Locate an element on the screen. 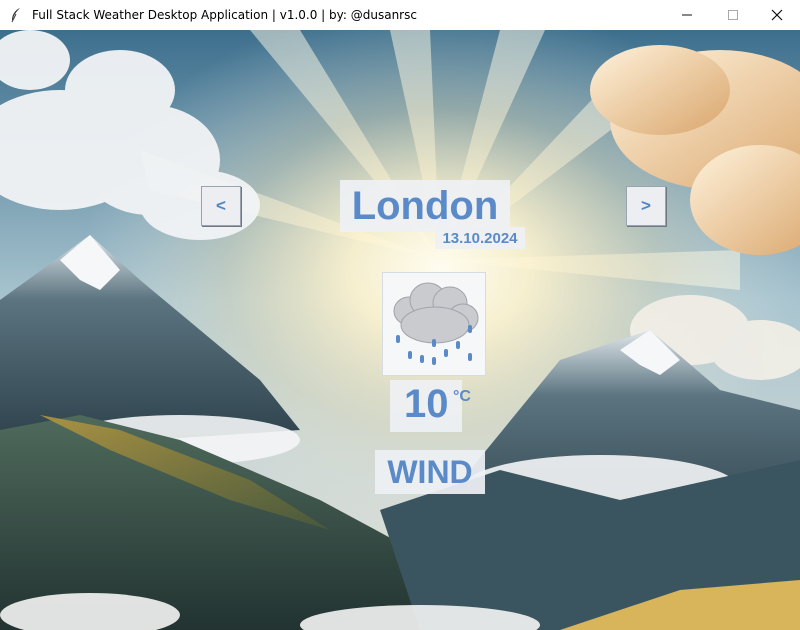 This screenshot has height=630, width=800. next-label: > is located at coordinates (646, 205).